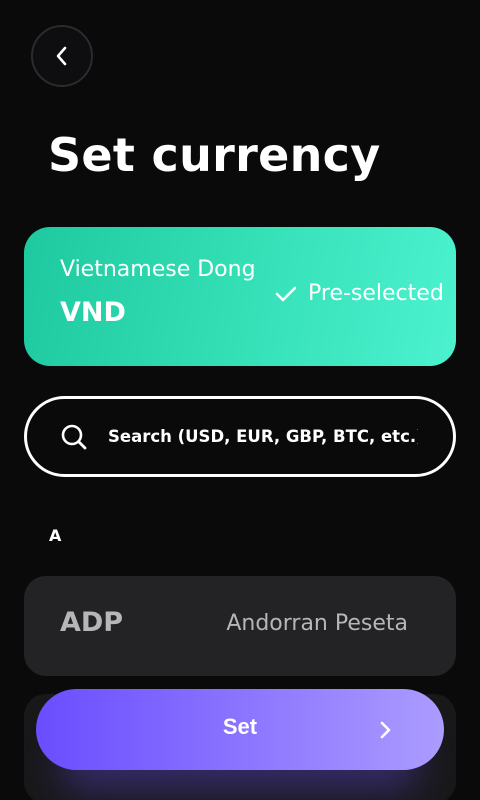 The height and width of the screenshot is (800, 480). Describe the element at coordinates (158, 269) in the screenshot. I see `selected-currency-name: Vietnamese Dong` at that location.